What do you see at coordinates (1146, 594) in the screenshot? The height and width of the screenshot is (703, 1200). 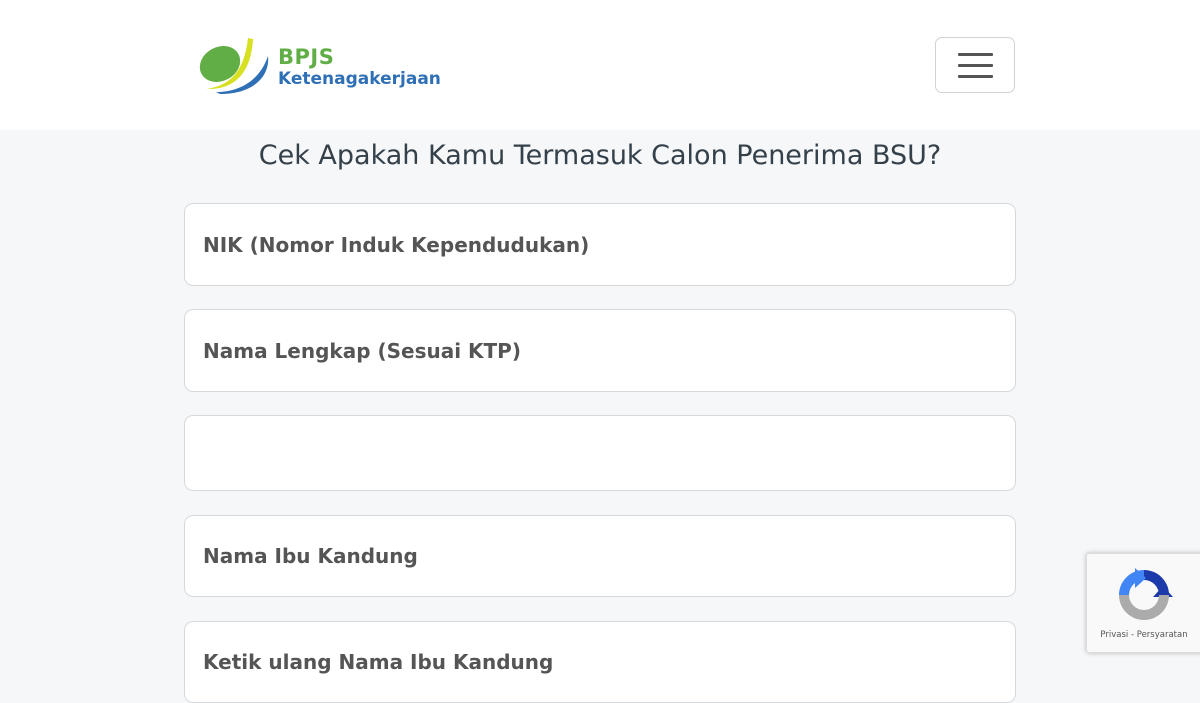 I see `recaptcha-icon` at bounding box center [1146, 594].